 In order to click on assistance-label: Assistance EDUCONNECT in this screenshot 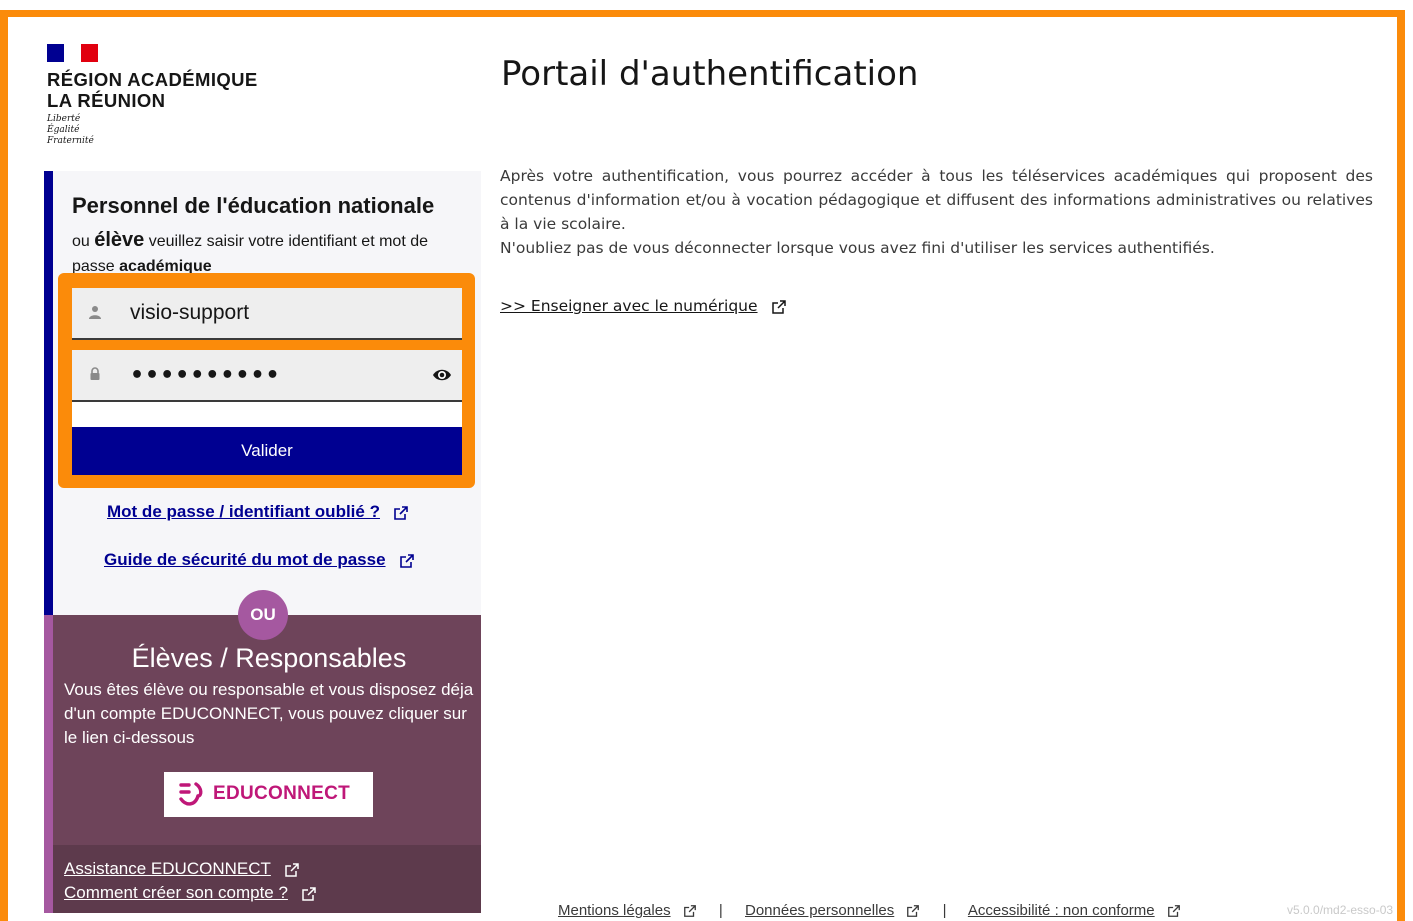, I will do `click(167, 868)`.